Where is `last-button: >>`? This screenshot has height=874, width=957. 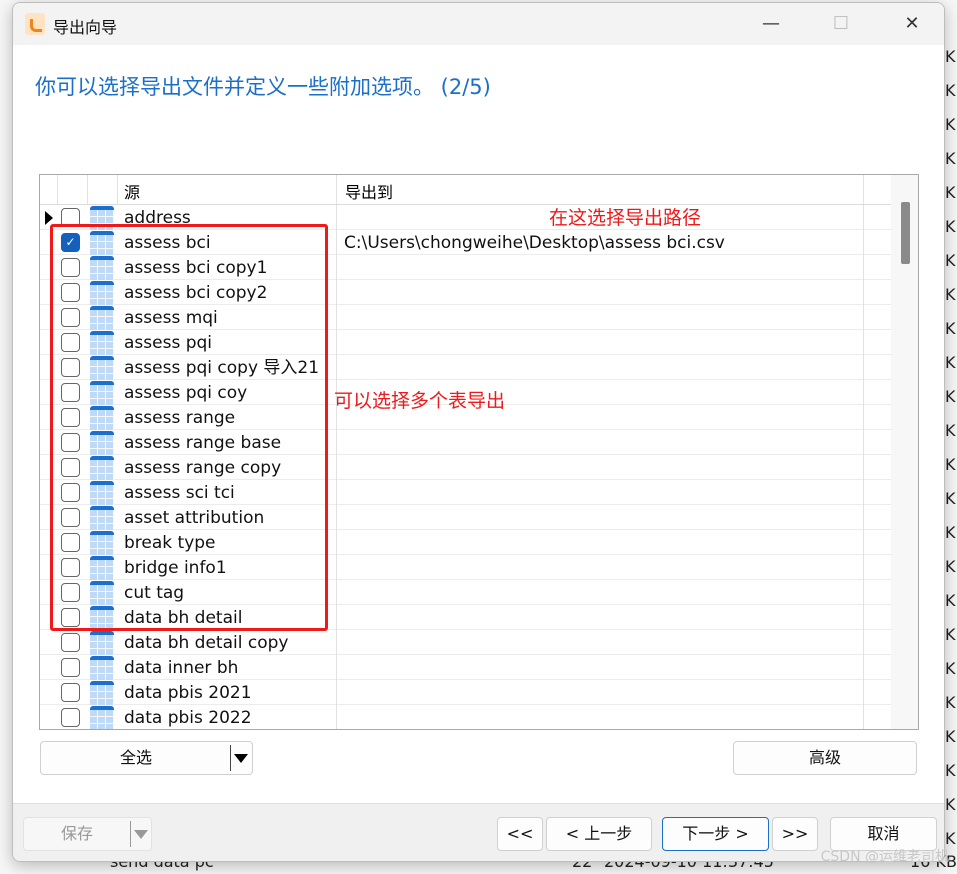
last-button: >> is located at coordinates (795, 834).